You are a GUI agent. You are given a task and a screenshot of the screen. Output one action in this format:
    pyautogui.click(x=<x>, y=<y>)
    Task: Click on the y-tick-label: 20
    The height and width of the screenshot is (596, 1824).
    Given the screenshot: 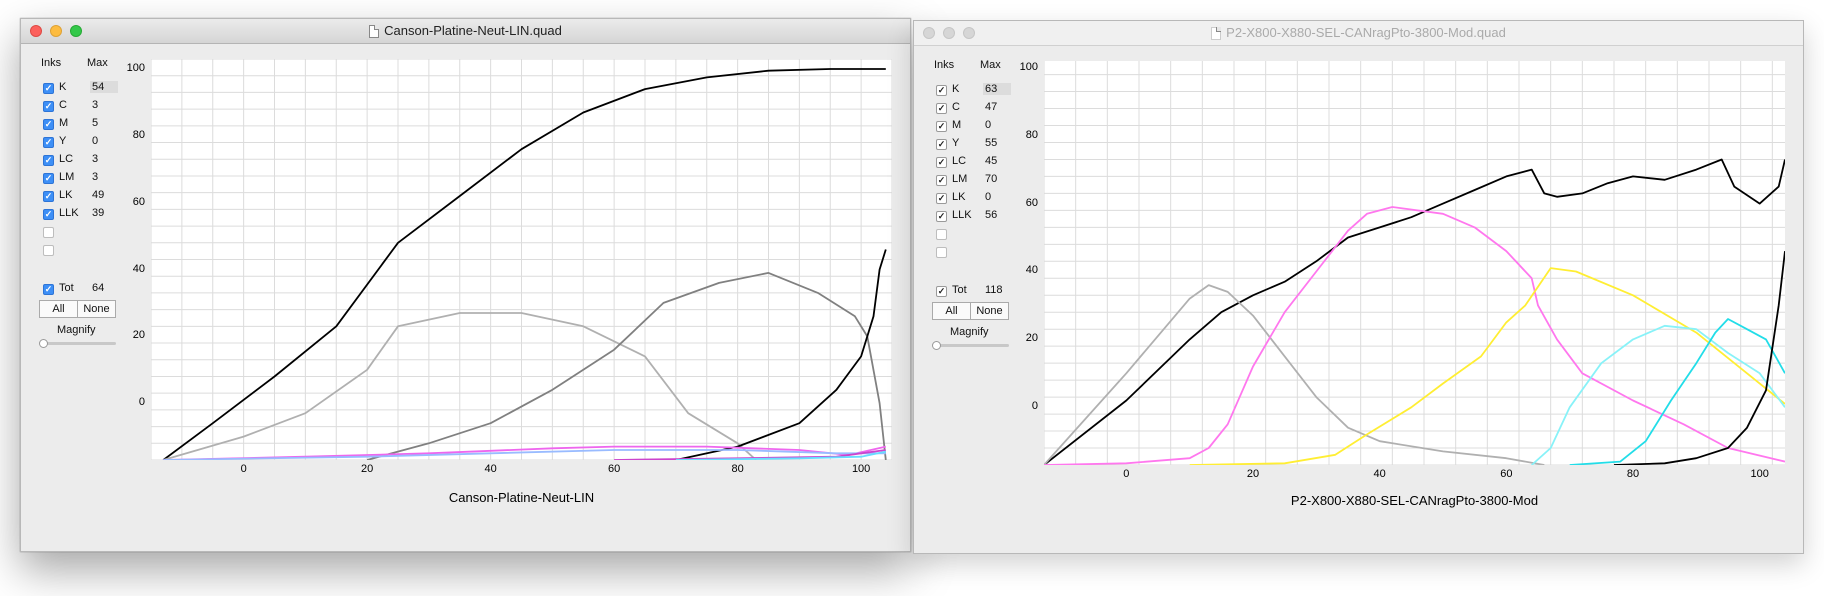 What is the action you would take?
    pyautogui.click(x=138, y=335)
    